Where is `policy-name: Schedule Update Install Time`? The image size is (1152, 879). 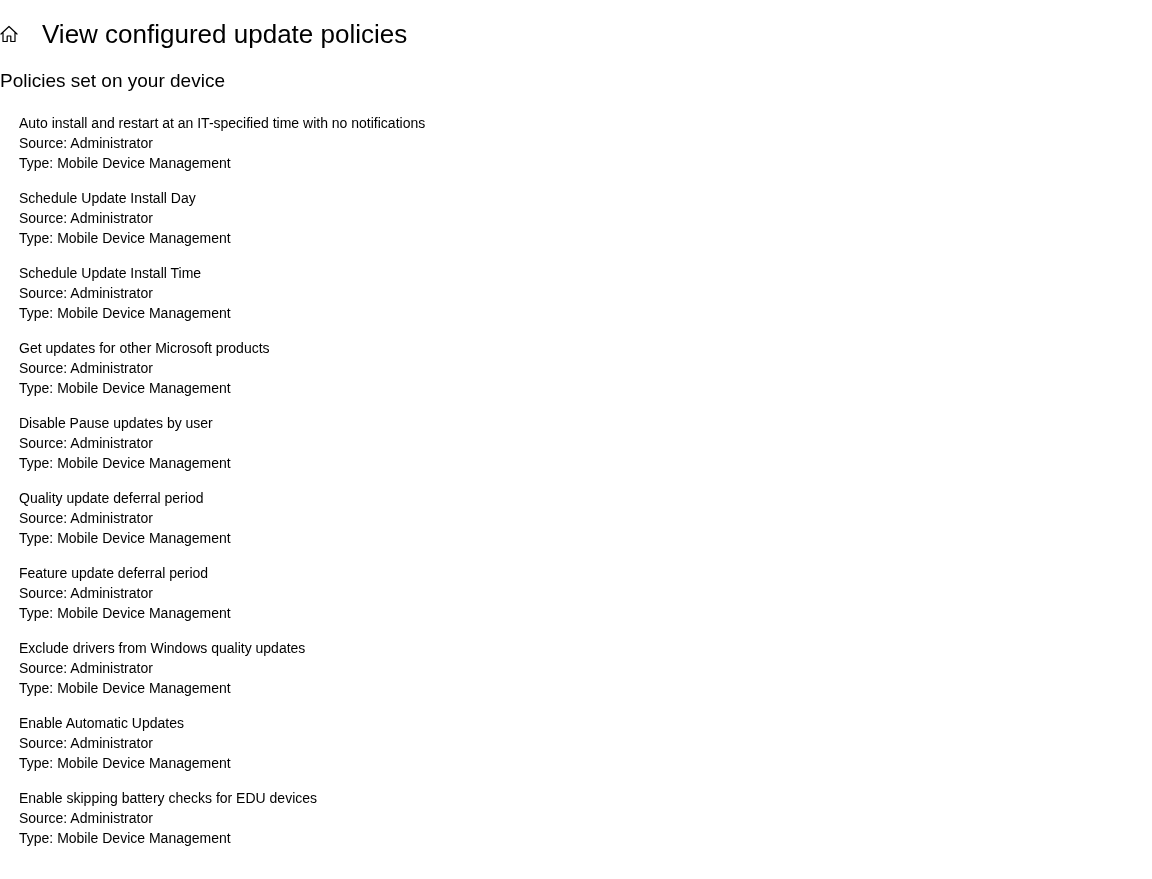
policy-name: Schedule Update Install Time is located at coordinates (110, 273).